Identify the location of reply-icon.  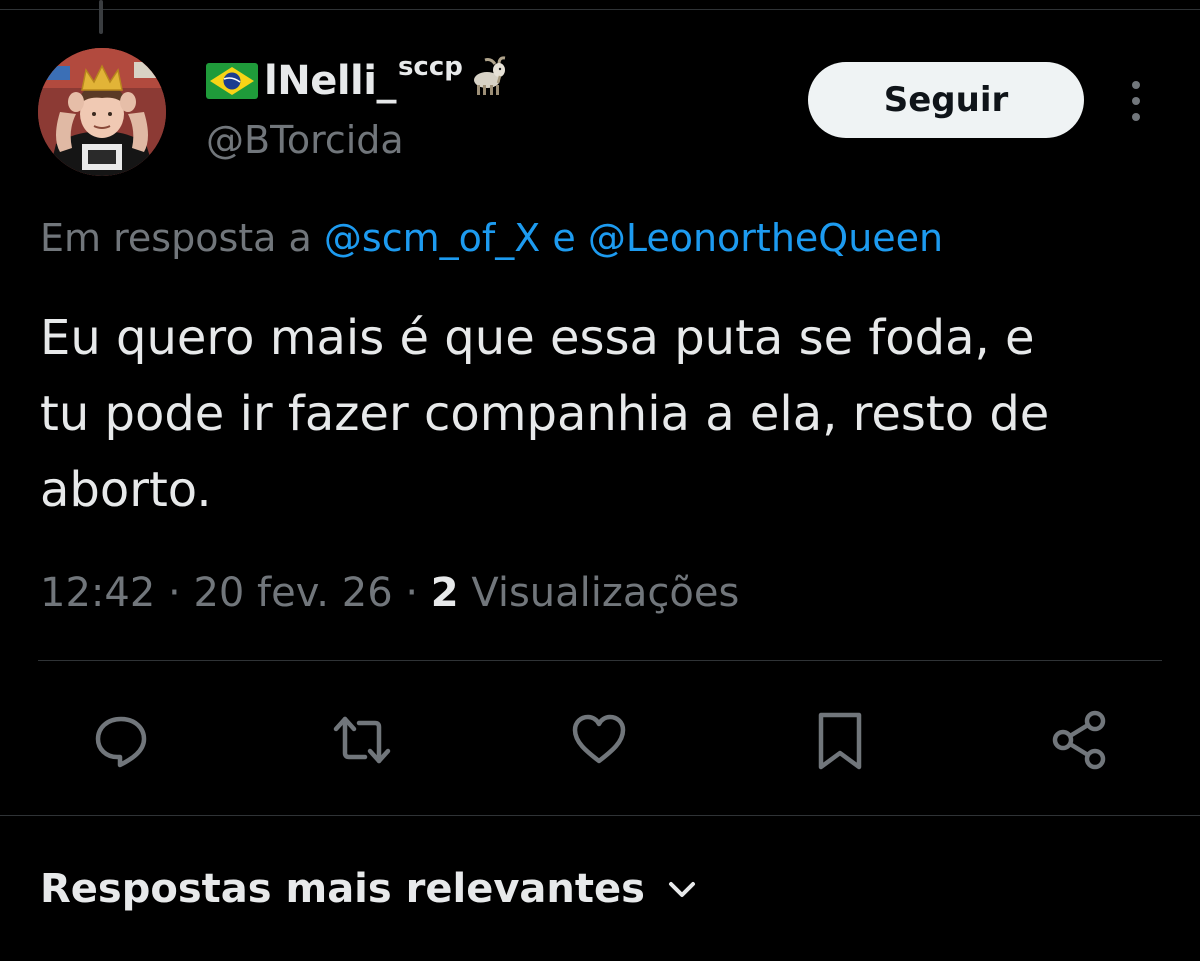
(121, 742).